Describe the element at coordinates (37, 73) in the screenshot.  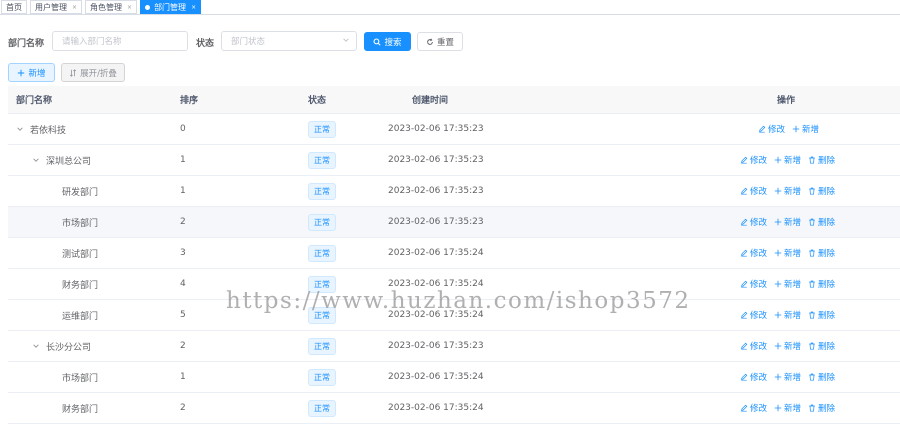
I see `add-button-label: 新增` at that location.